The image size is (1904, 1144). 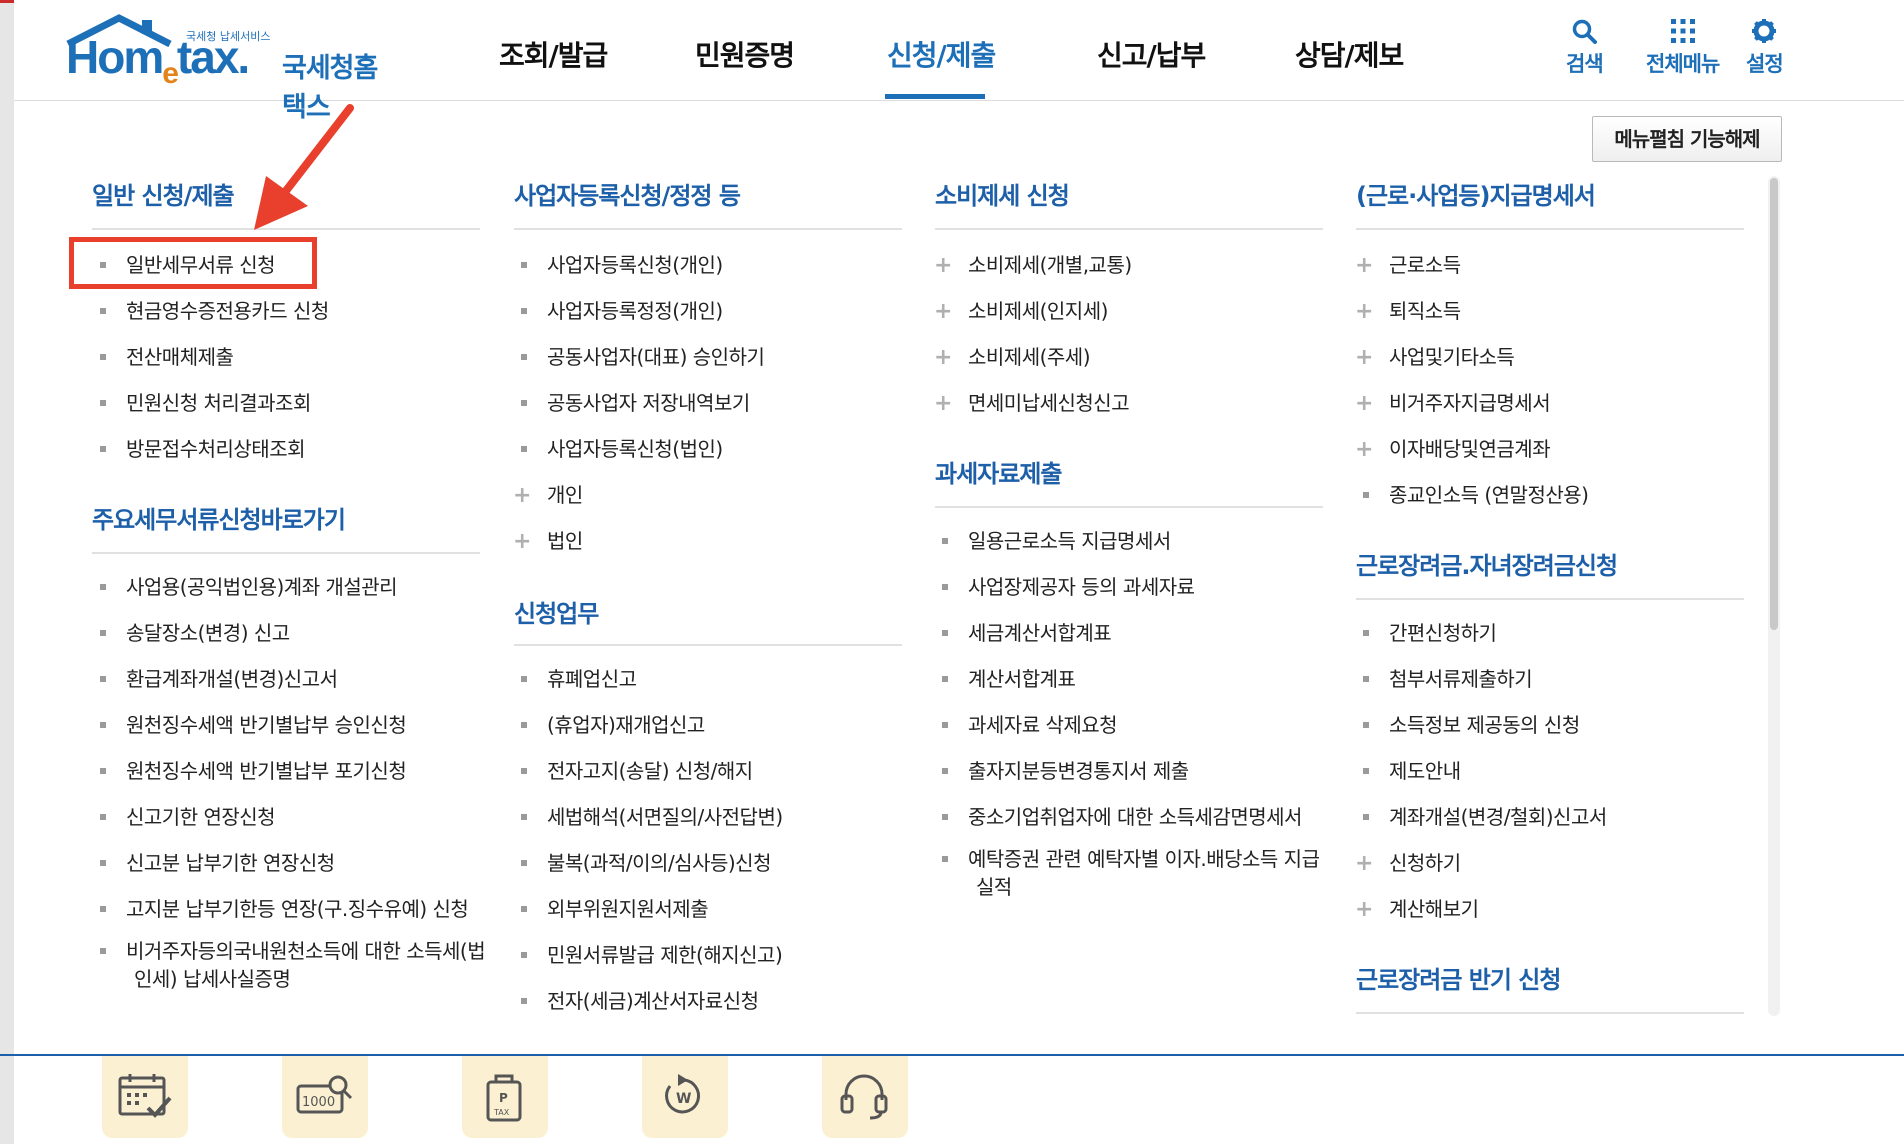 I want to click on menu-item: 사업장제공자 등의 과세자료, so click(x=1068, y=585).